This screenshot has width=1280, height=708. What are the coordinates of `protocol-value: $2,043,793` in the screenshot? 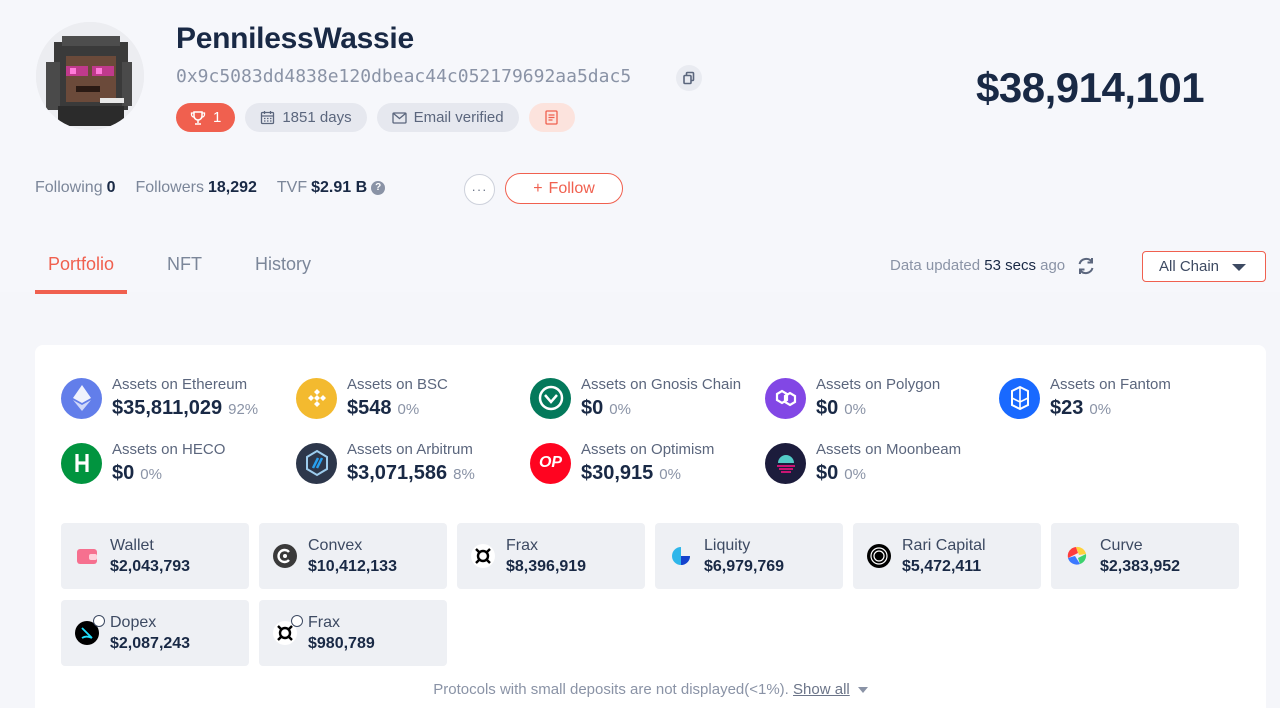 It's located at (150, 566).